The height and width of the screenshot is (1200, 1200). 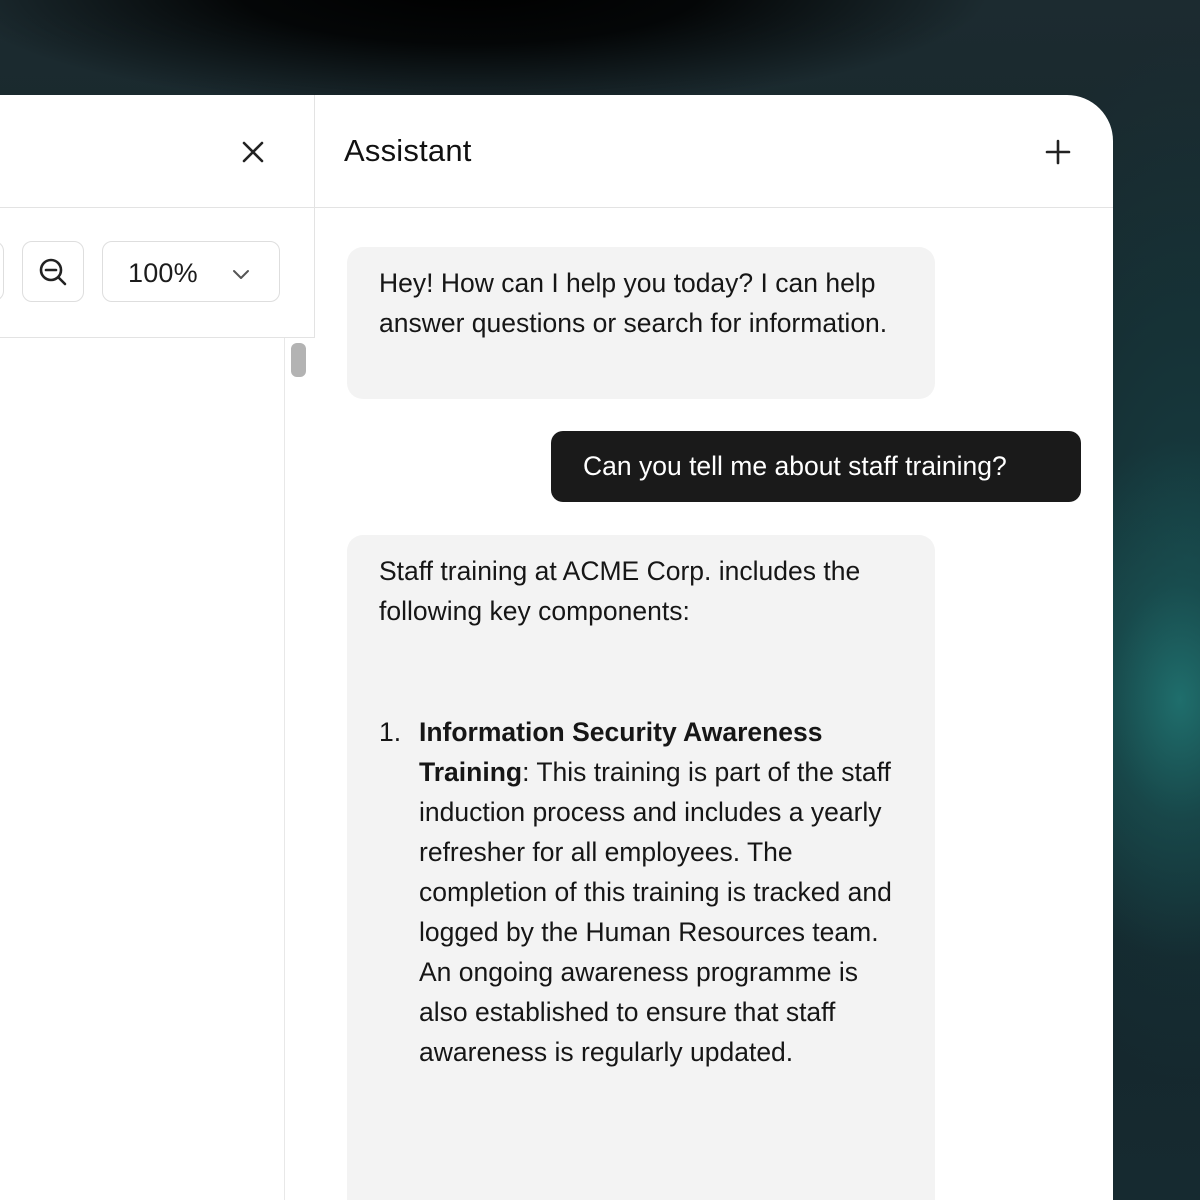 What do you see at coordinates (157, 151) in the screenshot?
I see `viewer-header` at bounding box center [157, 151].